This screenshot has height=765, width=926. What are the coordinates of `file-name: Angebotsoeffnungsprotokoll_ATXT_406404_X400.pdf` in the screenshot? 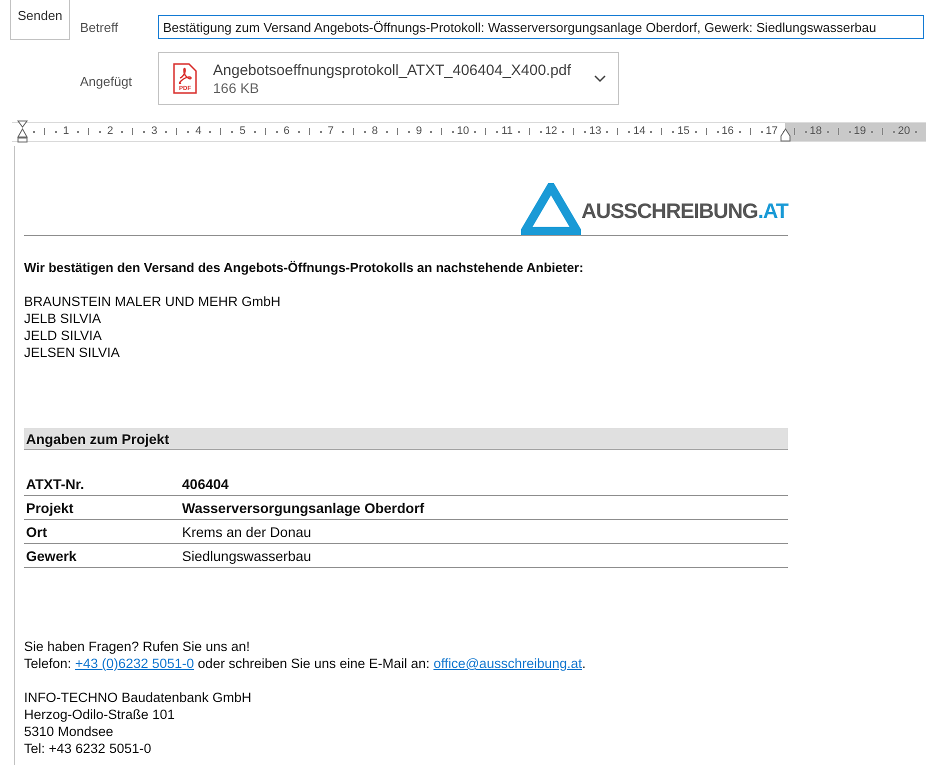 It's located at (392, 70).